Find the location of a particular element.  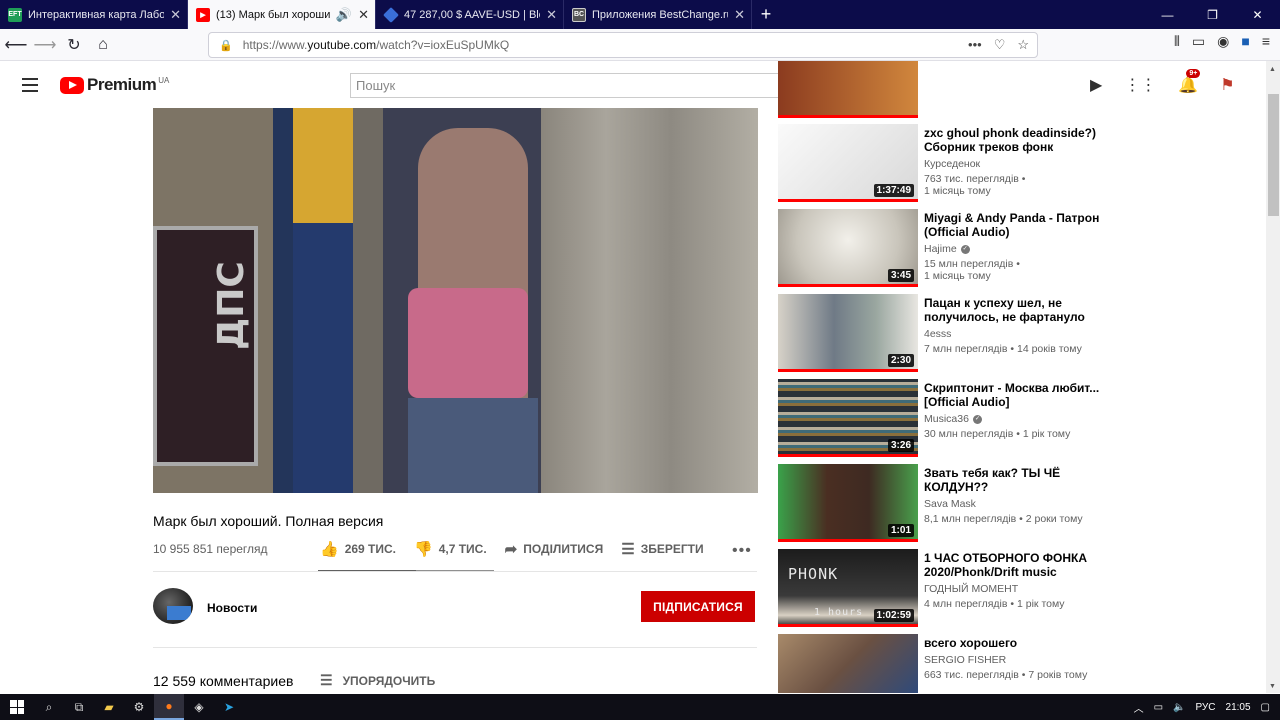

scene-jeans is located at coordinates (473, 445).